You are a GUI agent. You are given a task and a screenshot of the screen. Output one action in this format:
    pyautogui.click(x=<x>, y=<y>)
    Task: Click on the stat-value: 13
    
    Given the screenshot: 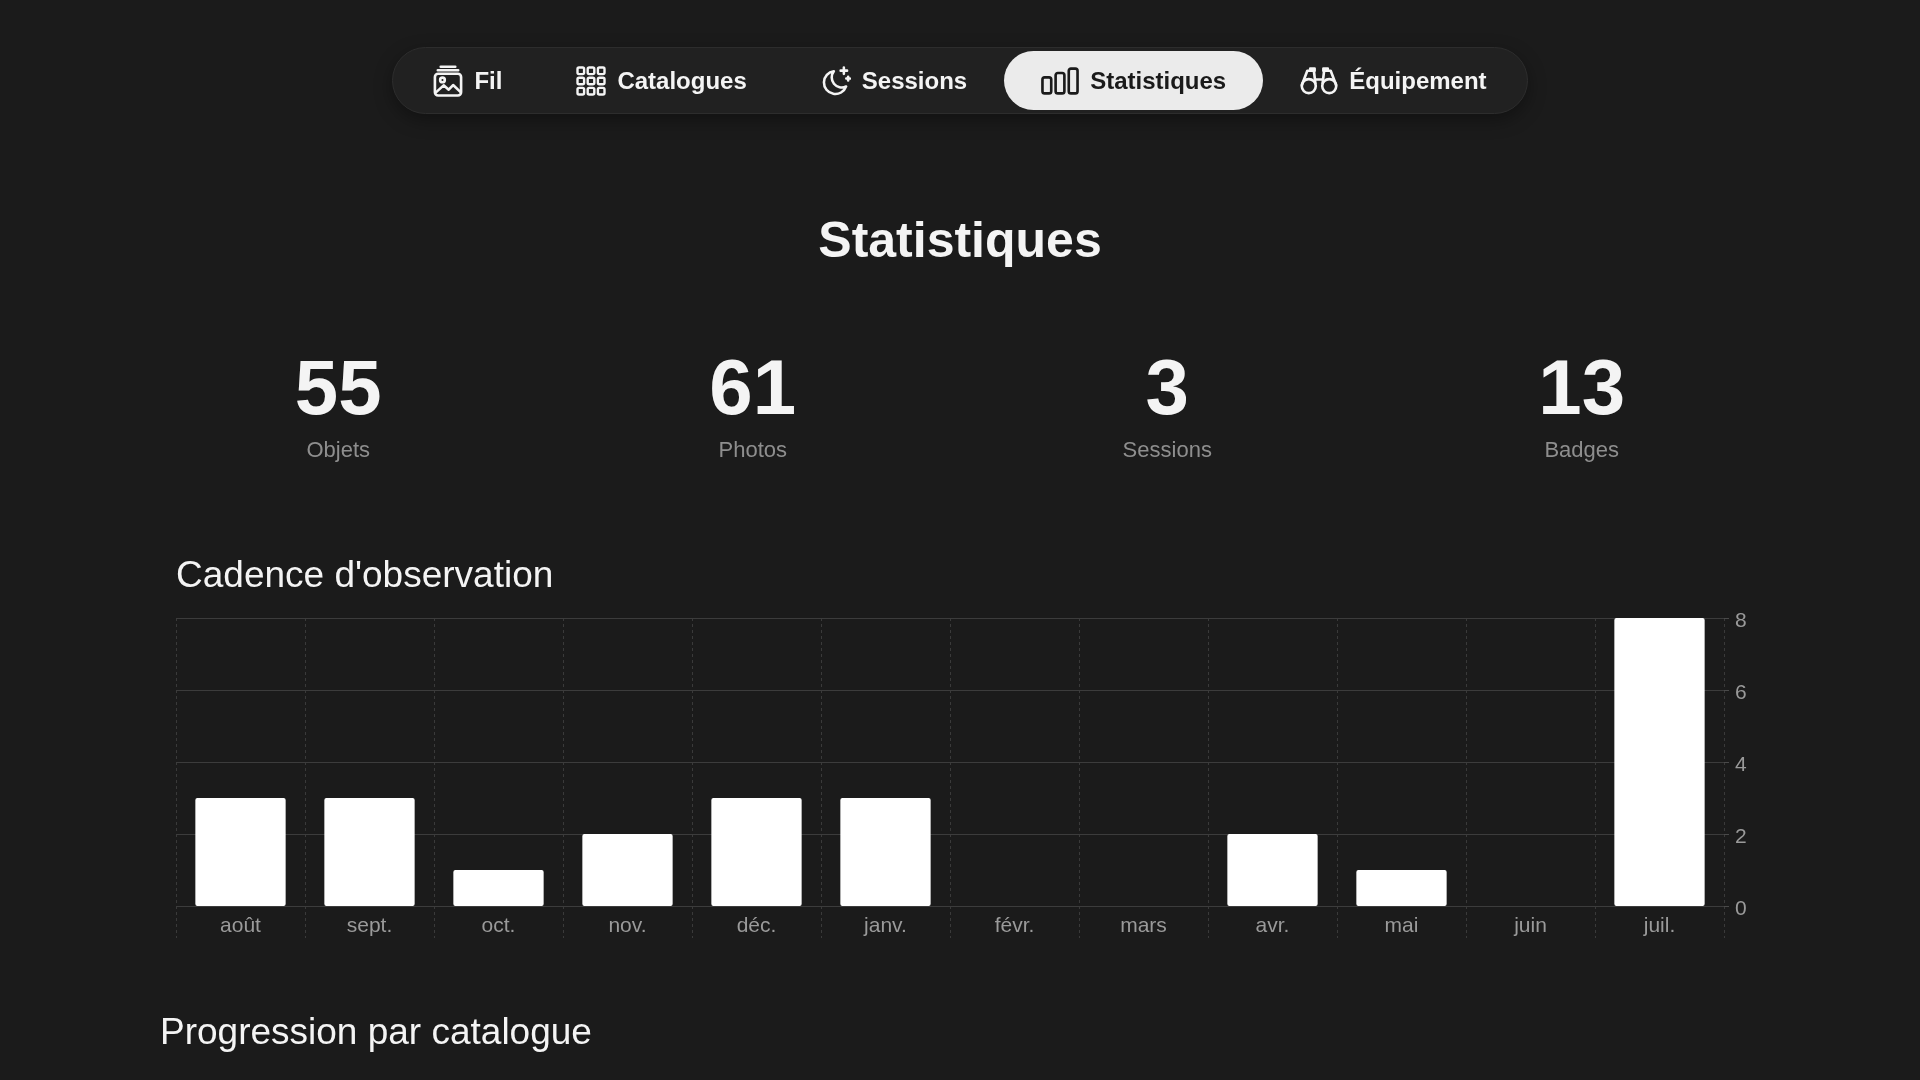 What is the action you would take?
    pyautogui.click(x=1582, y=387)
    